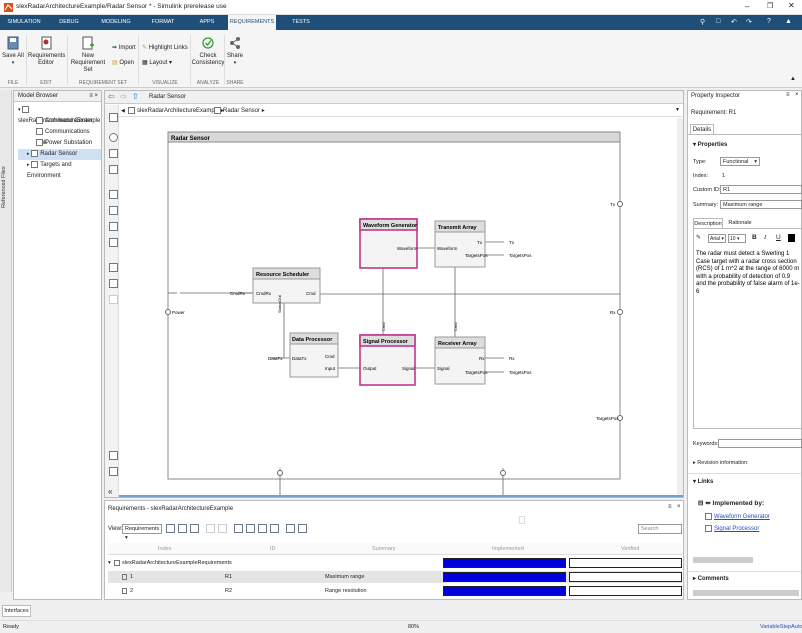  What do you see at coordinates (165, 47) in the screenshot?
I see `highlight-links-button: ✎ Highlight Links` at bounding box center [165, 47].